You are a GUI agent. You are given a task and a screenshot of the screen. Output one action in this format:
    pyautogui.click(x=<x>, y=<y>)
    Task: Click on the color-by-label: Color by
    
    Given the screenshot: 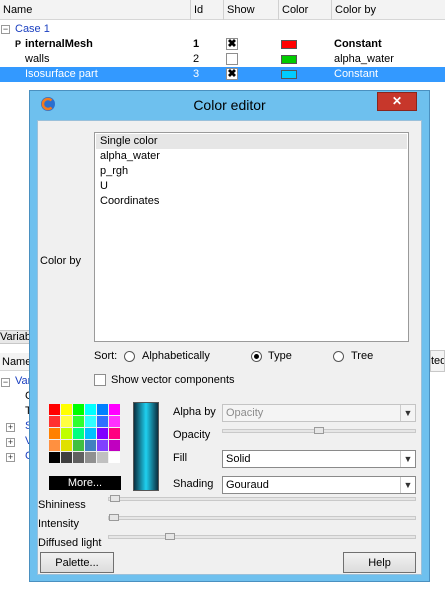 What is the action you would take?
    pyautogui.click(x=60, y=261)
    